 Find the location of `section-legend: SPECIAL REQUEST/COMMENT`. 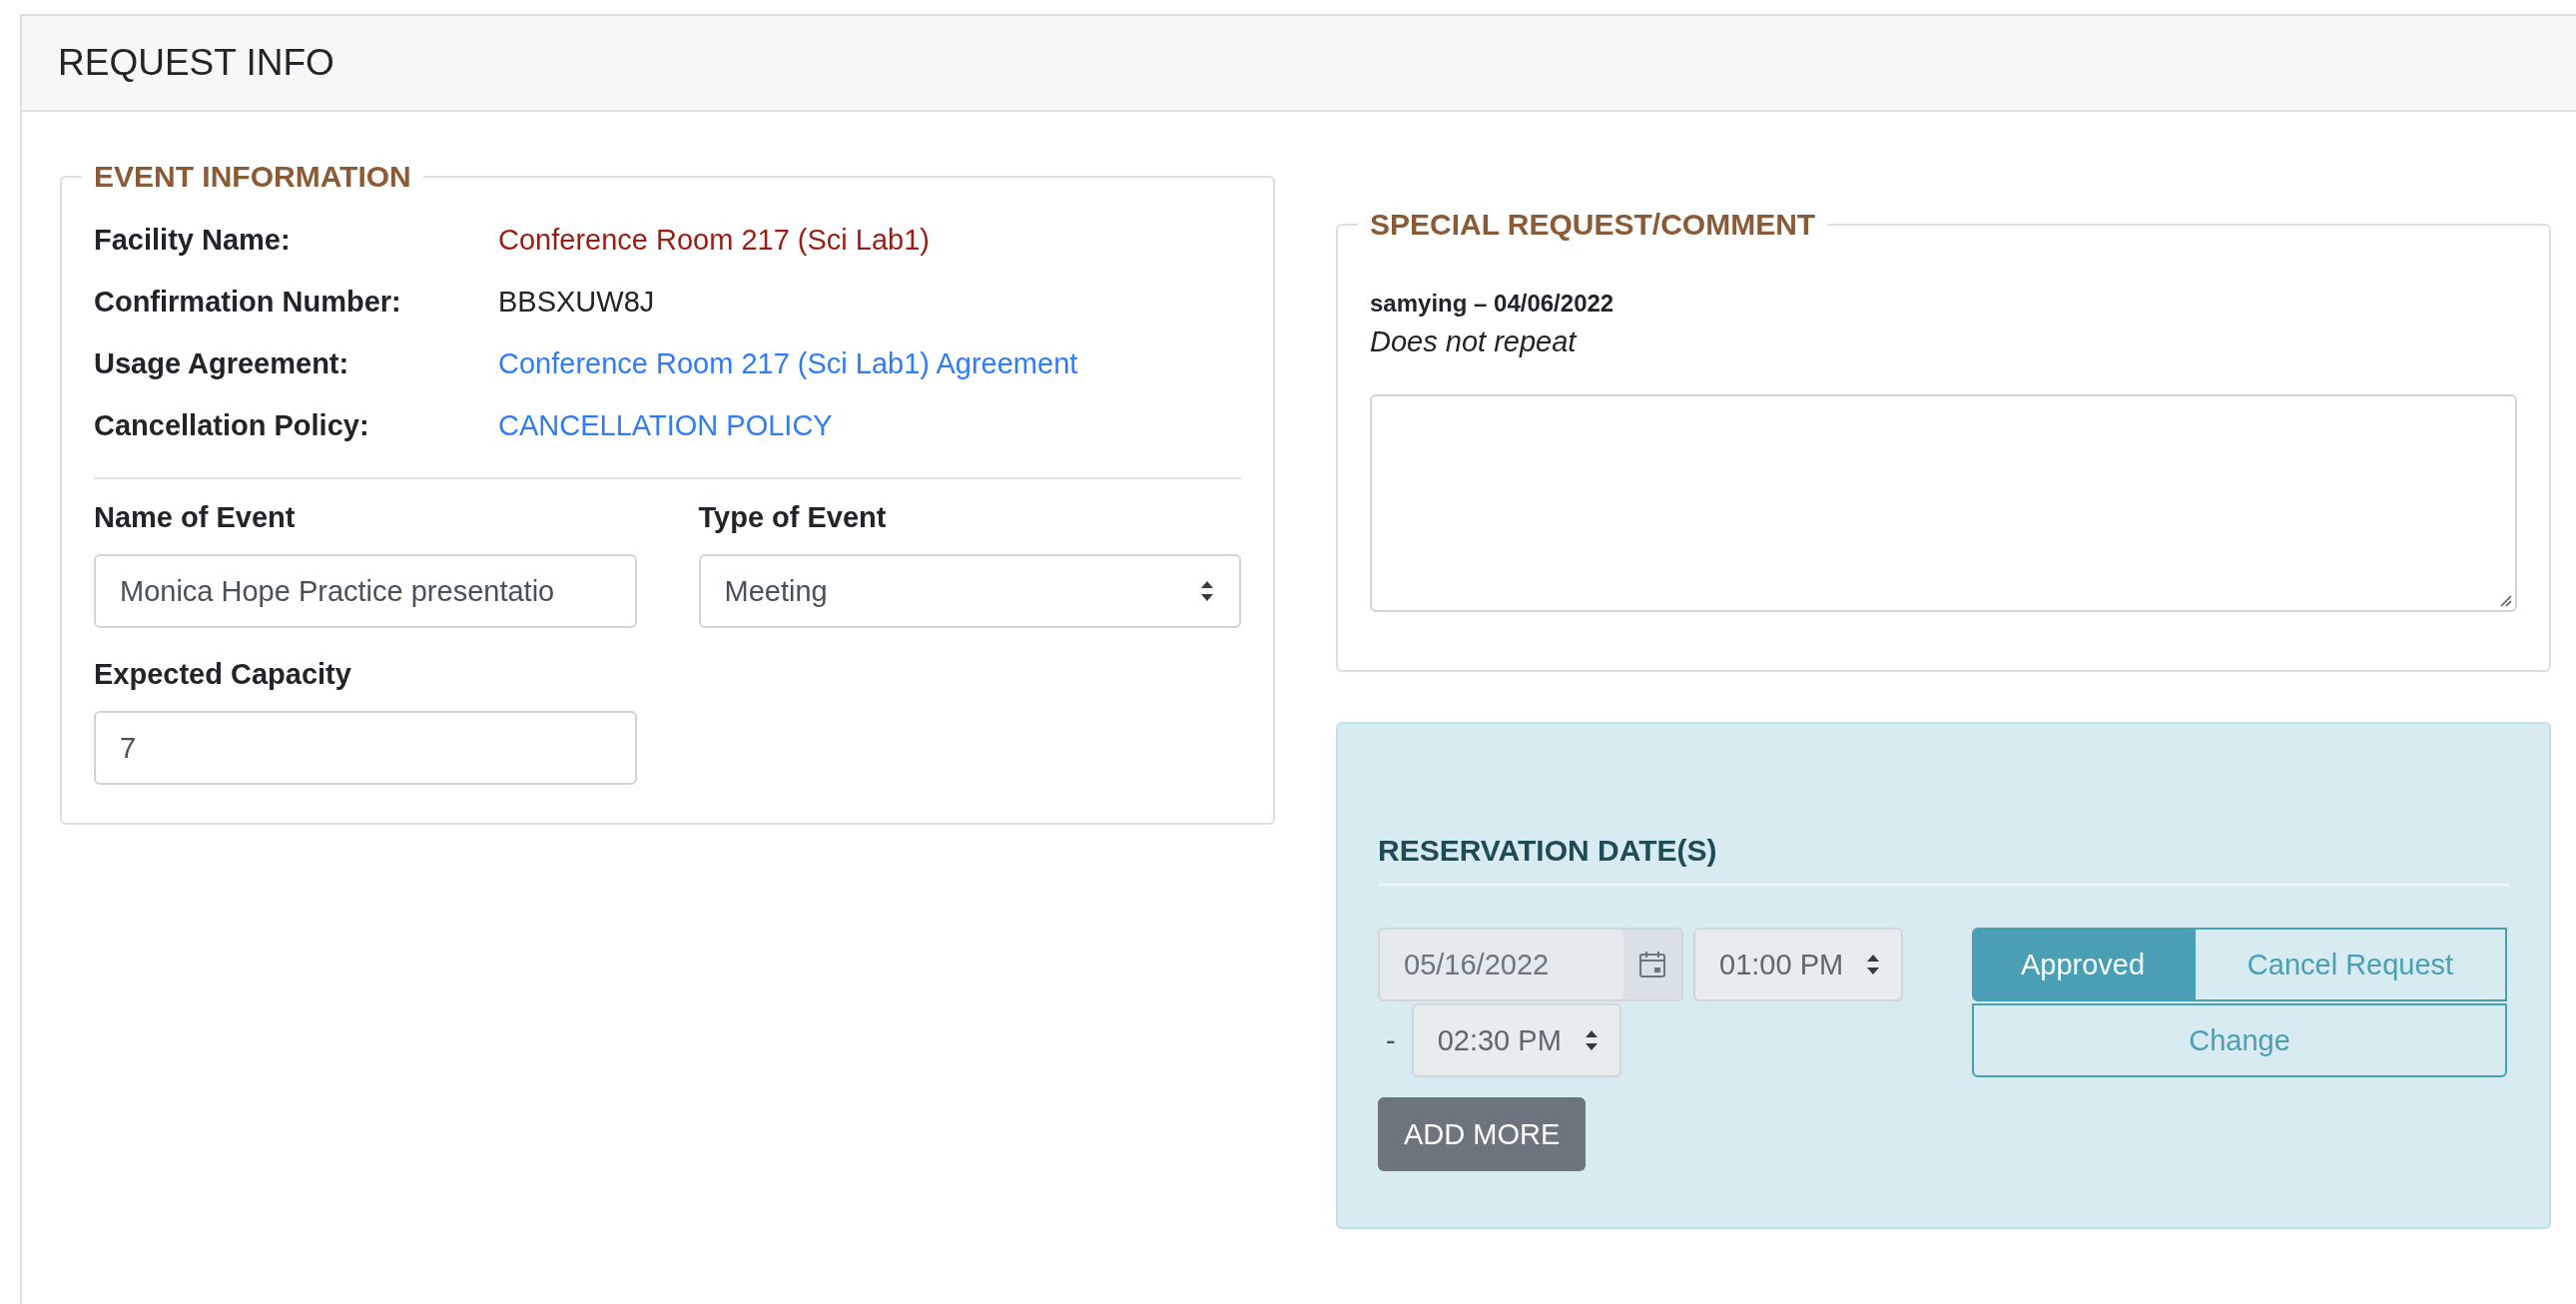

section-legend: SPECIAL REQUEST/COMMENT is located at coordinates (1593, 225).